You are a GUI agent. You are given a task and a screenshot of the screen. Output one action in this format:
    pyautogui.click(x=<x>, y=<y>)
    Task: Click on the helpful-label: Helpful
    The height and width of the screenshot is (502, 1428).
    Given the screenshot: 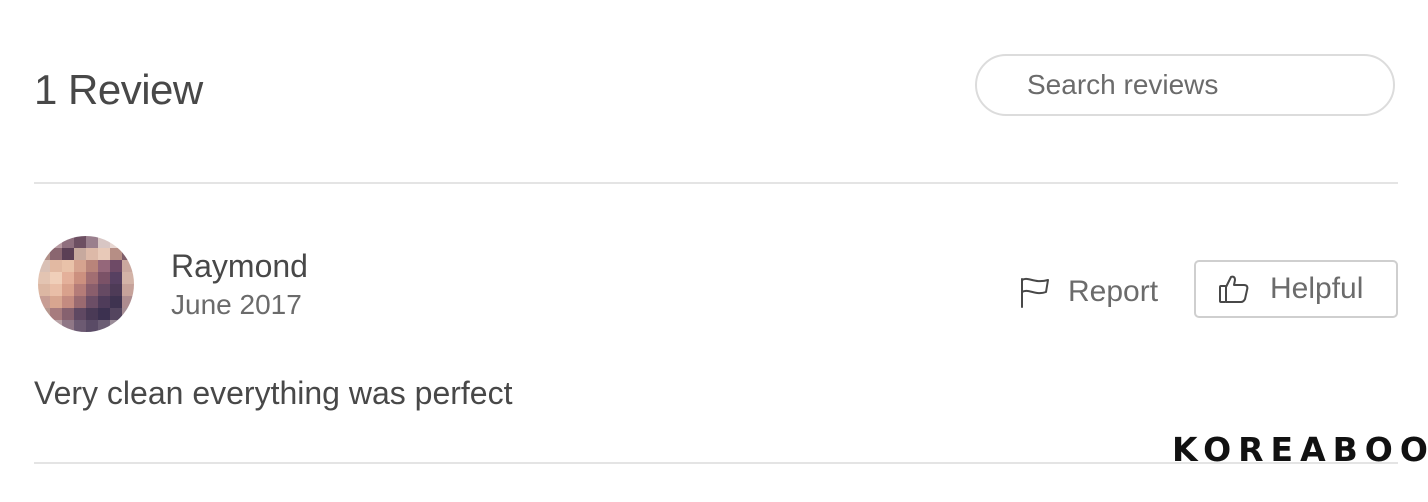 What is the action you would take?
    pyautogui.click(x=1317, y=288)
    